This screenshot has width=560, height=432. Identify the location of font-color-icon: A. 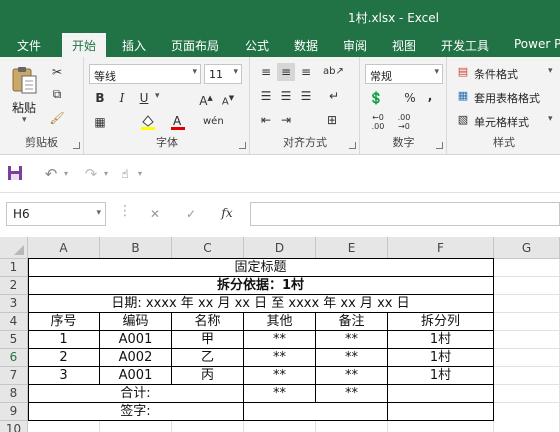
(178, 122).